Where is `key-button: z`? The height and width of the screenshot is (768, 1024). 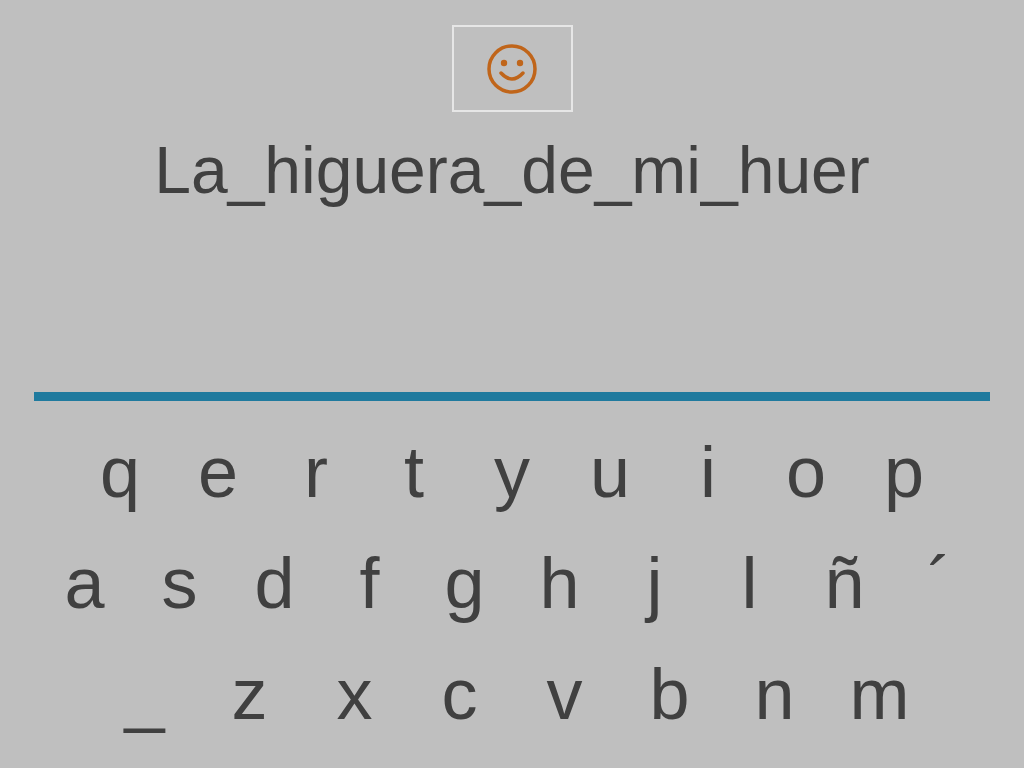 key-button: z is located at coordinates (249, 693).